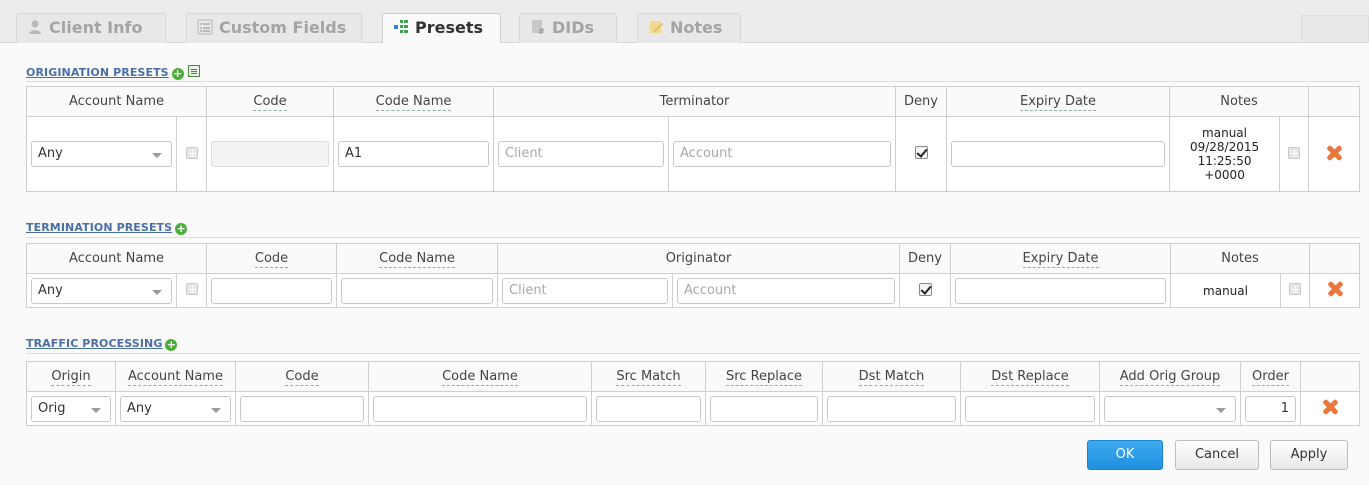 The image size is (1369, 485). I want to click on header-origin: Origin, so click(71, 376).